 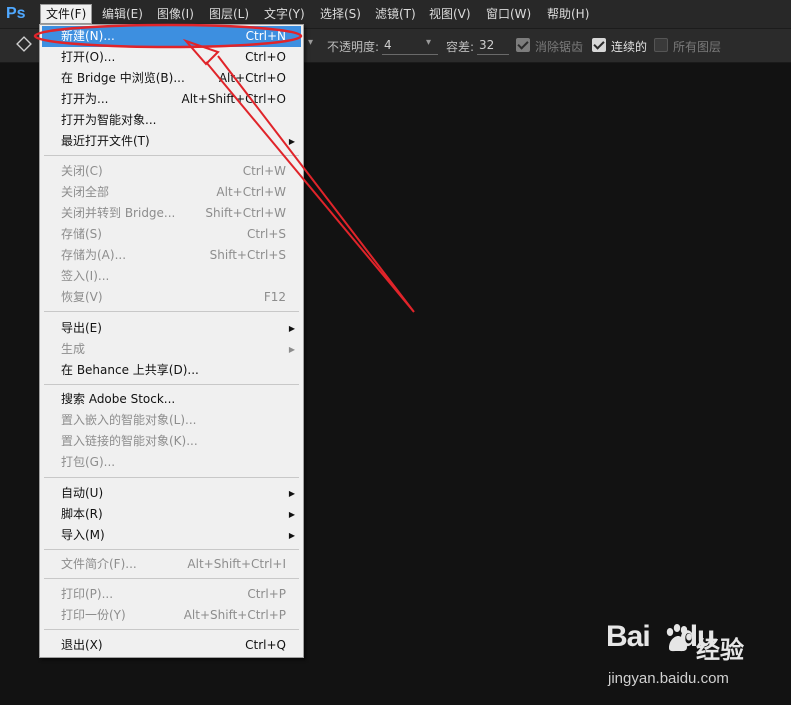 I want to click on menu-item-open-as: 打开为... Alt+Shift+Ctrl+O, so click(x=171, y=99).